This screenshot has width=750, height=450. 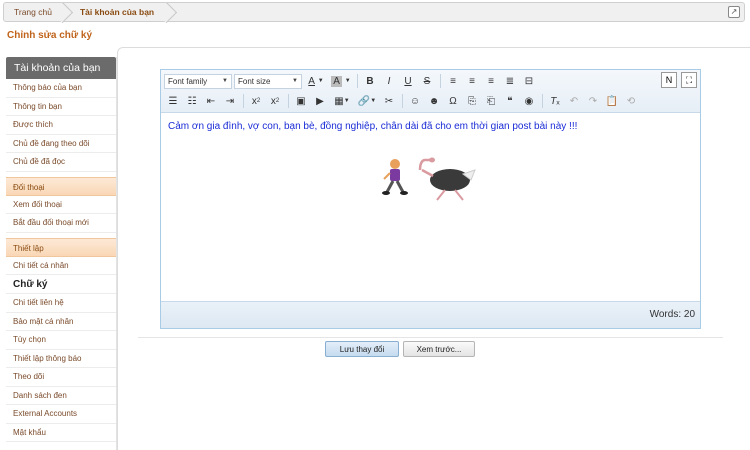 I want to click on outdent-icon: ⇤, so click(x=211, y=101).